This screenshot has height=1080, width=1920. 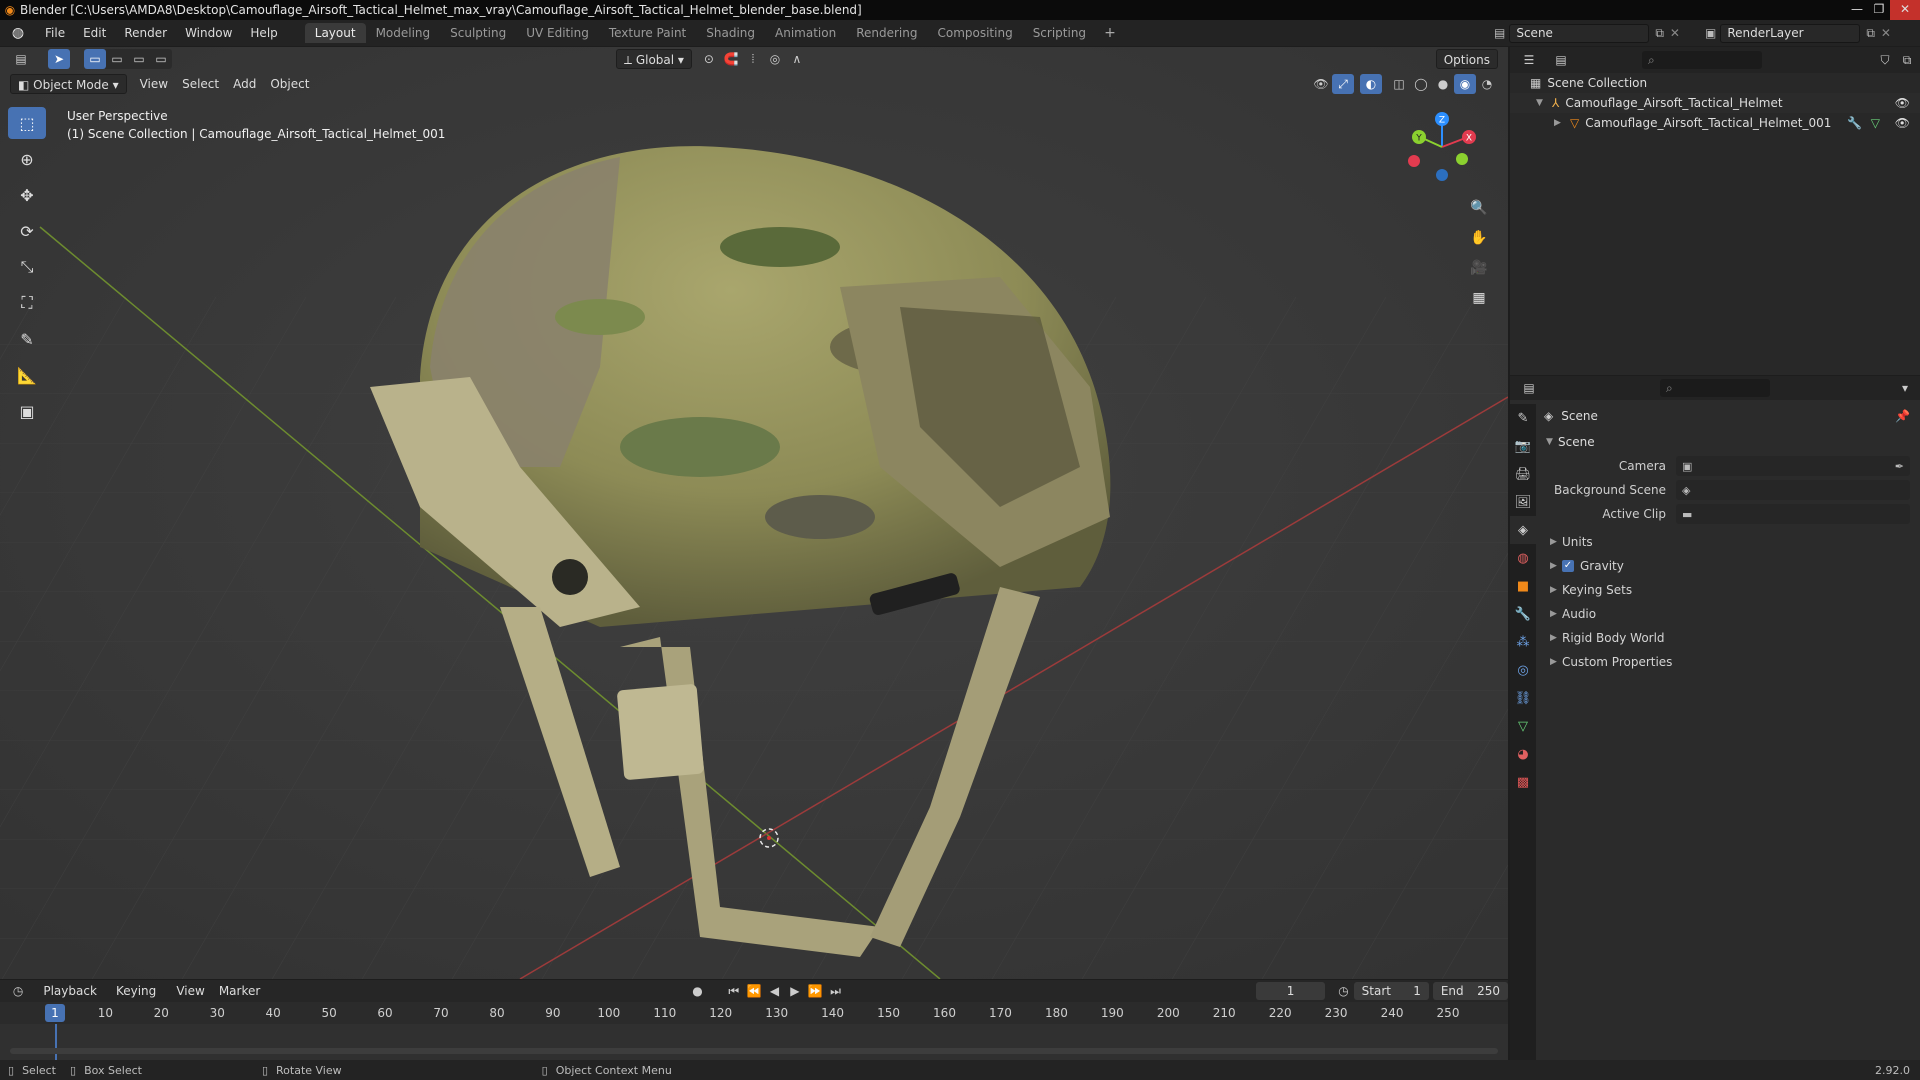 I want to click on remove-scene-icon: ✕, so click(x=1675, y=33).